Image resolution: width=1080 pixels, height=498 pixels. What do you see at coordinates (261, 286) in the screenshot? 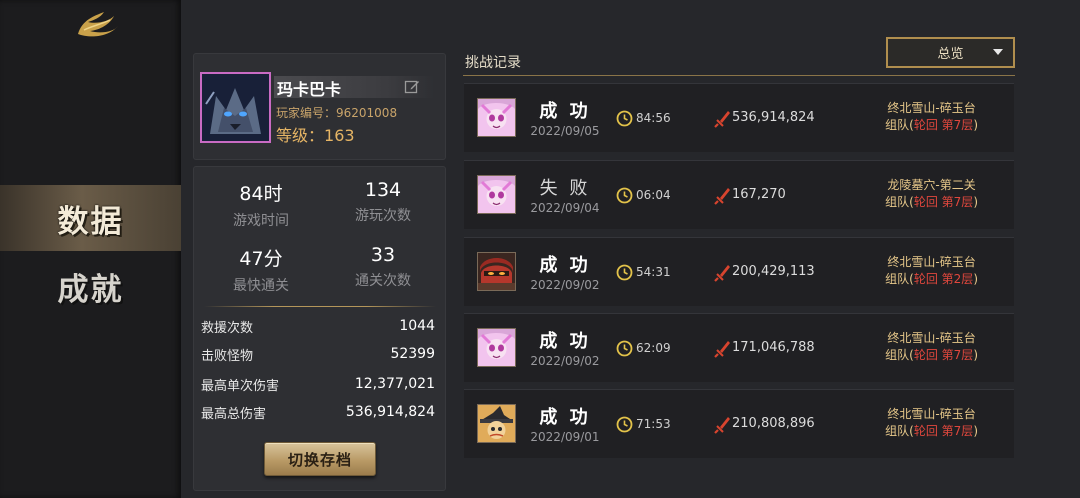
I see `stat-label: 最快通关` at bounding box center [261, 286].